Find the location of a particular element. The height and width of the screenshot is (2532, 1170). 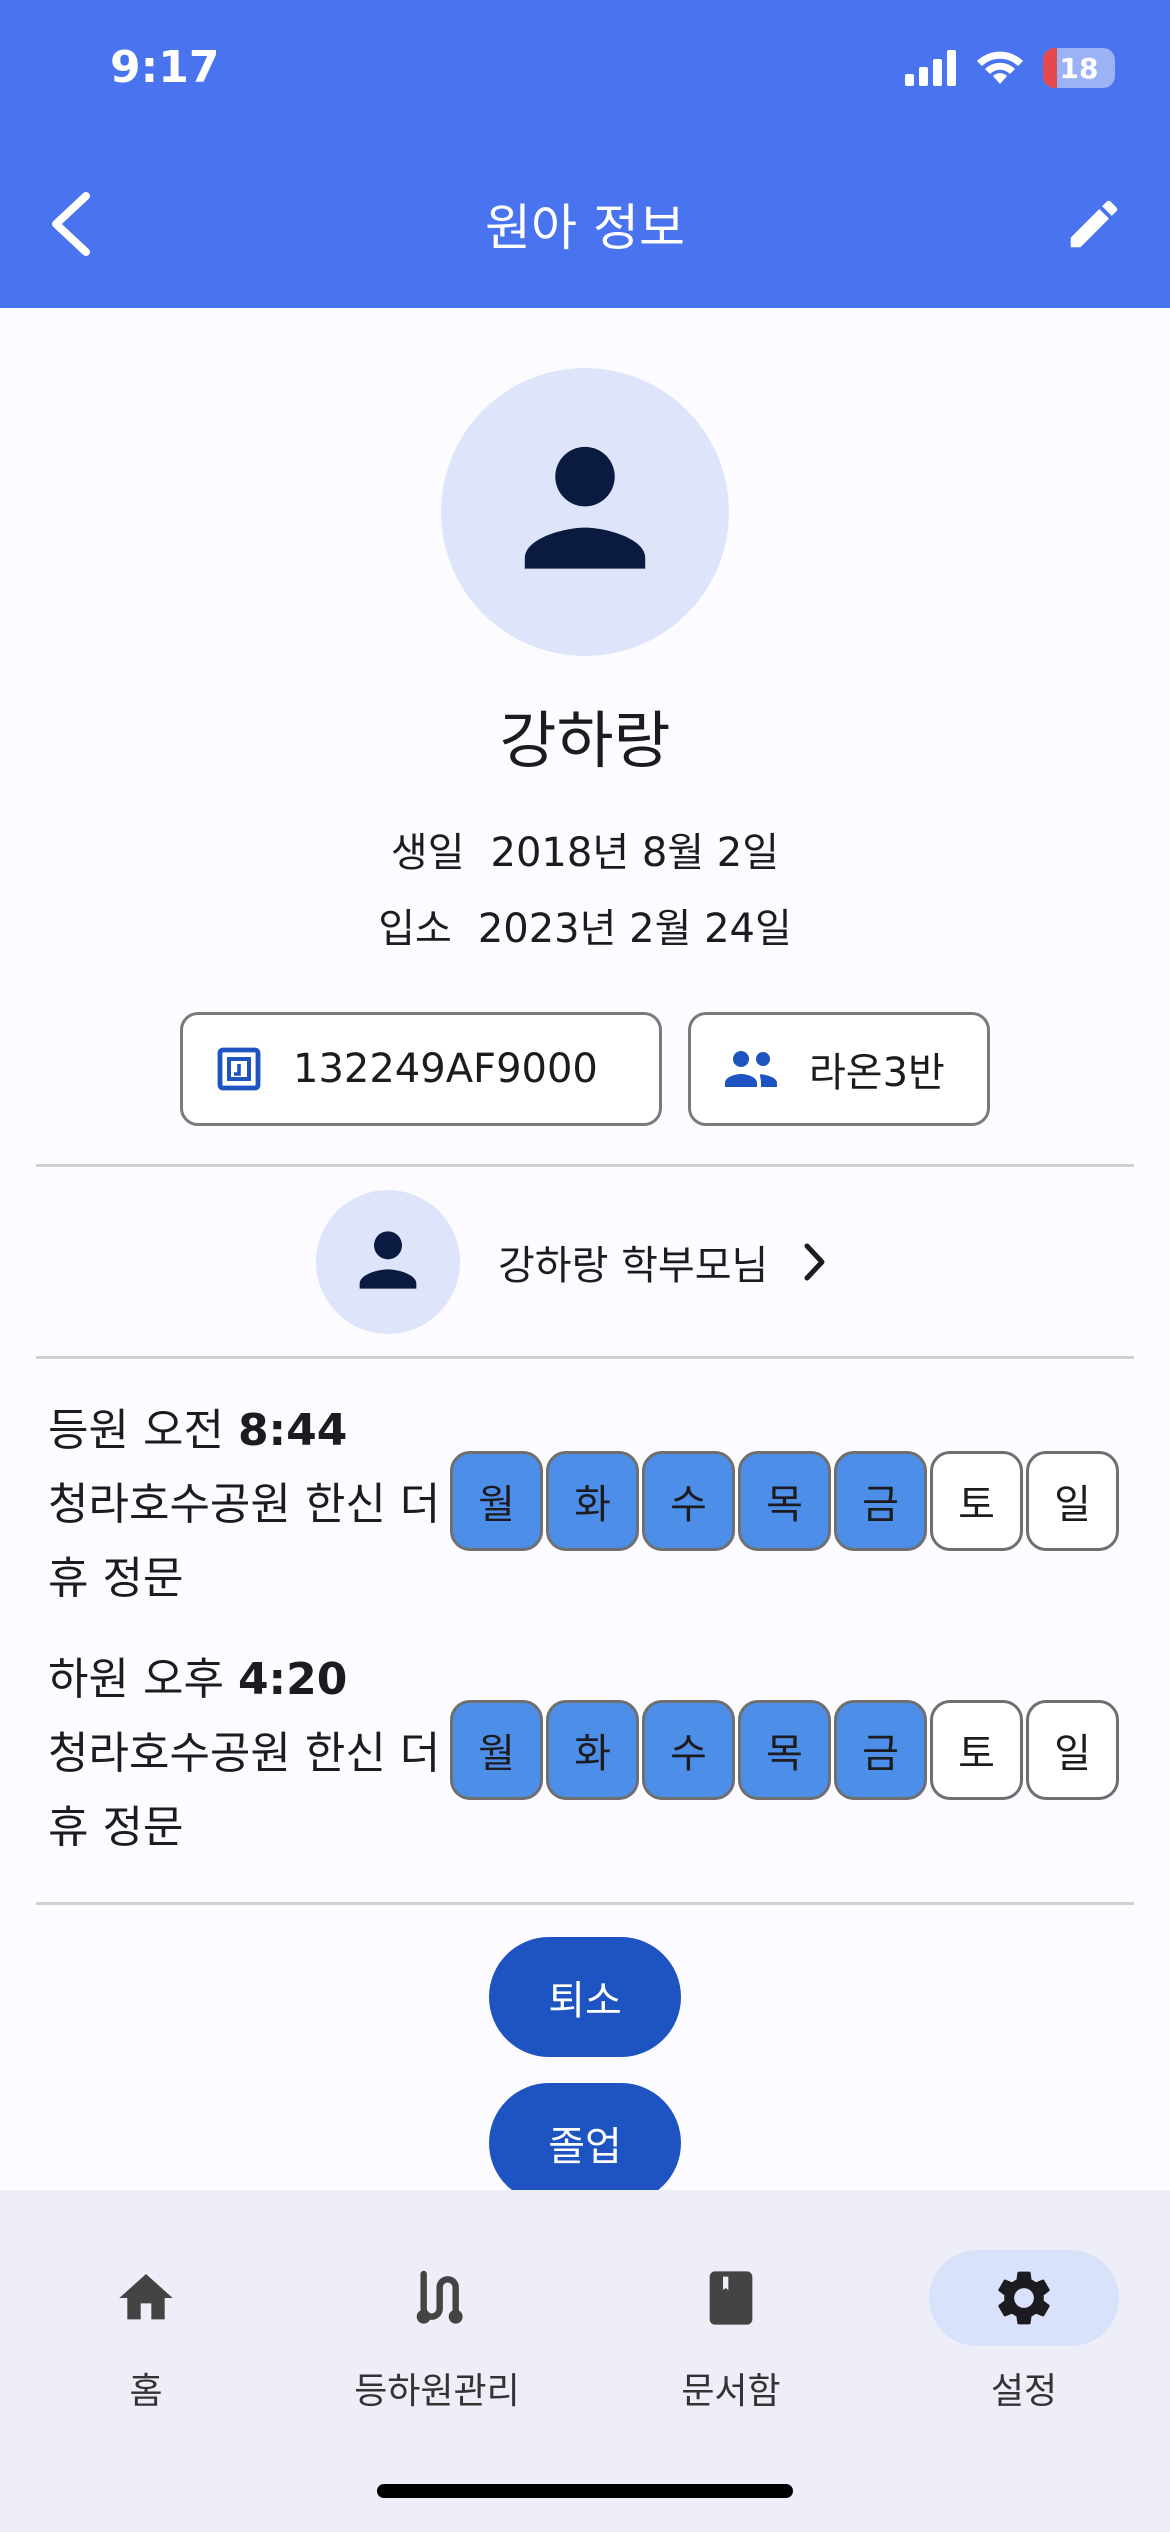

app-bar: 9:17 18 원아 정보 is located at coordinates (585, 154).